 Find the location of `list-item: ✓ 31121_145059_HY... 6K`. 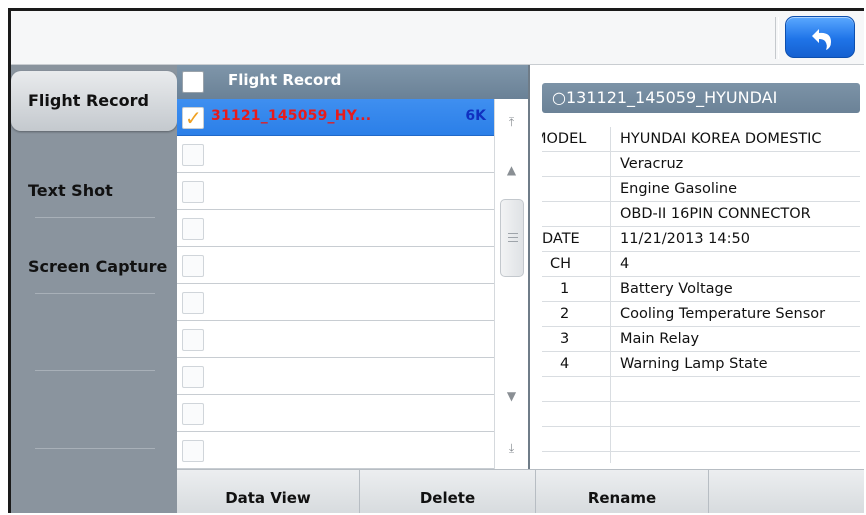

list-item: ✓ 31121_145059_HY... 6K is located at coordinates (335, 117).